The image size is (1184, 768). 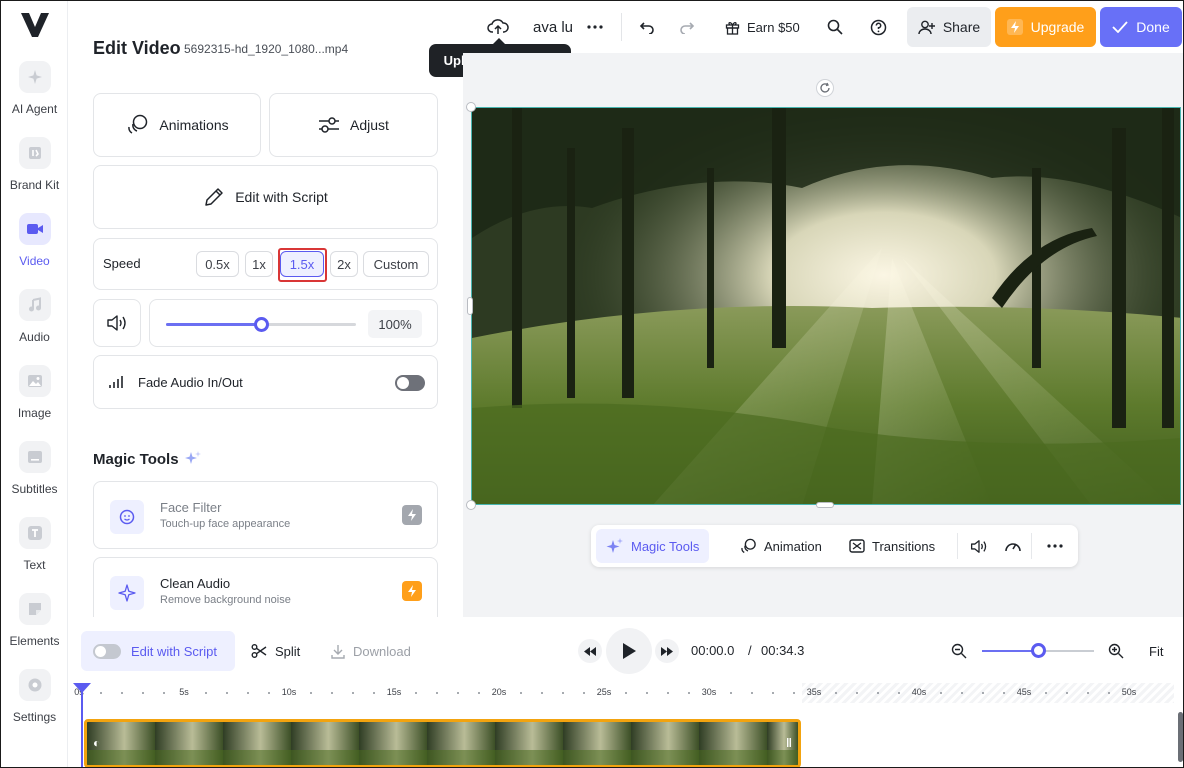 What do you see at coordinates (773, 27) in the screenshot?
I see `earn-label: Earn $50` at bounding box center [773, 27].